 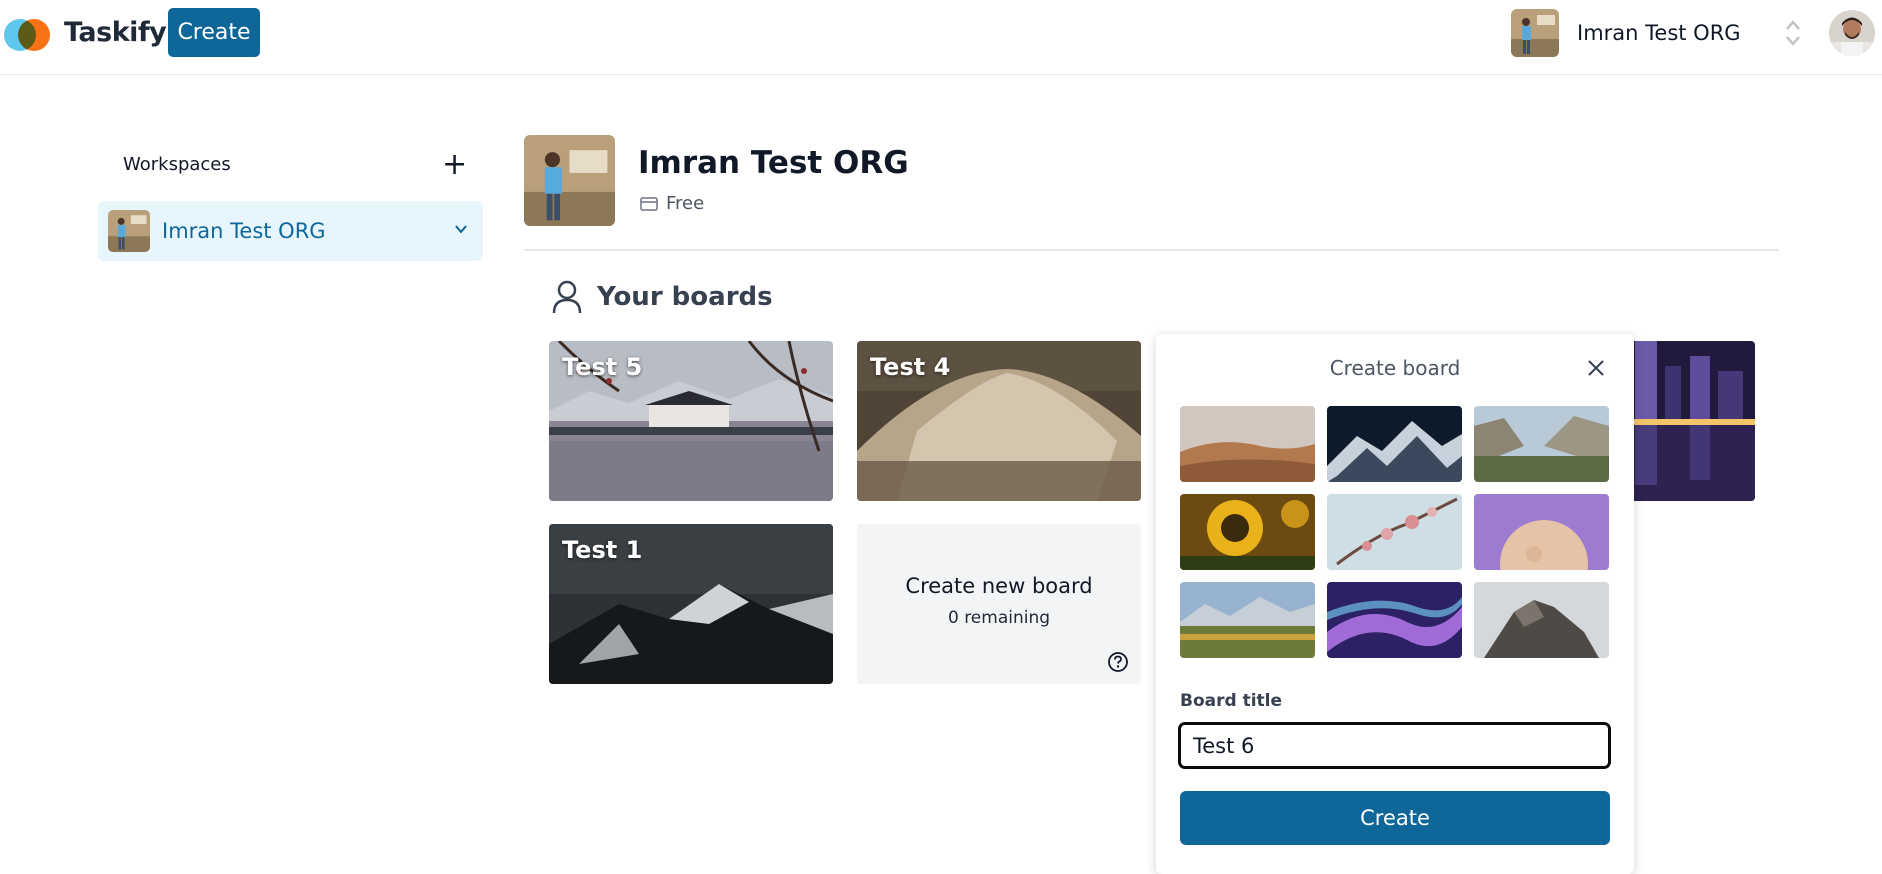 I want to click on background-option-mountain-lake, so click(x=1247, y=620).